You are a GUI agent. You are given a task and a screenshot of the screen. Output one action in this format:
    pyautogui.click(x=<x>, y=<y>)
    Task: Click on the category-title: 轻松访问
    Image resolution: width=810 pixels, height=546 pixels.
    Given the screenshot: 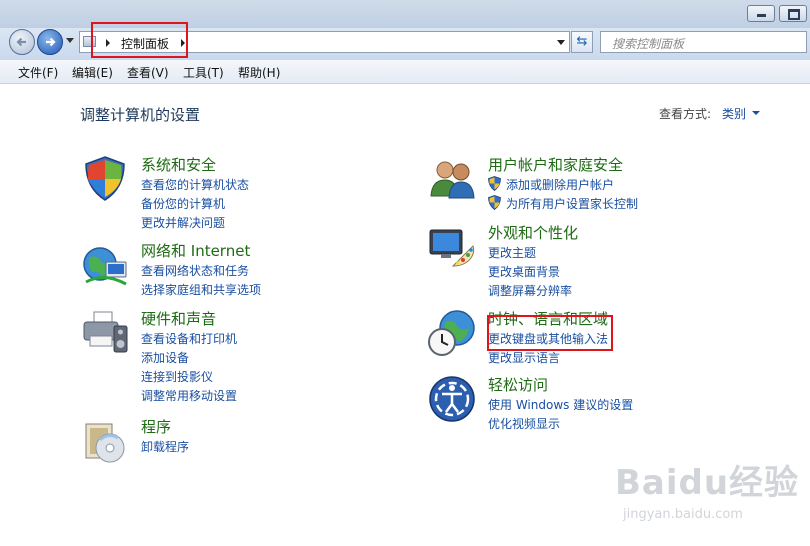 What is the action you would take?
    pyautogui.click(x=518, y=384)
    